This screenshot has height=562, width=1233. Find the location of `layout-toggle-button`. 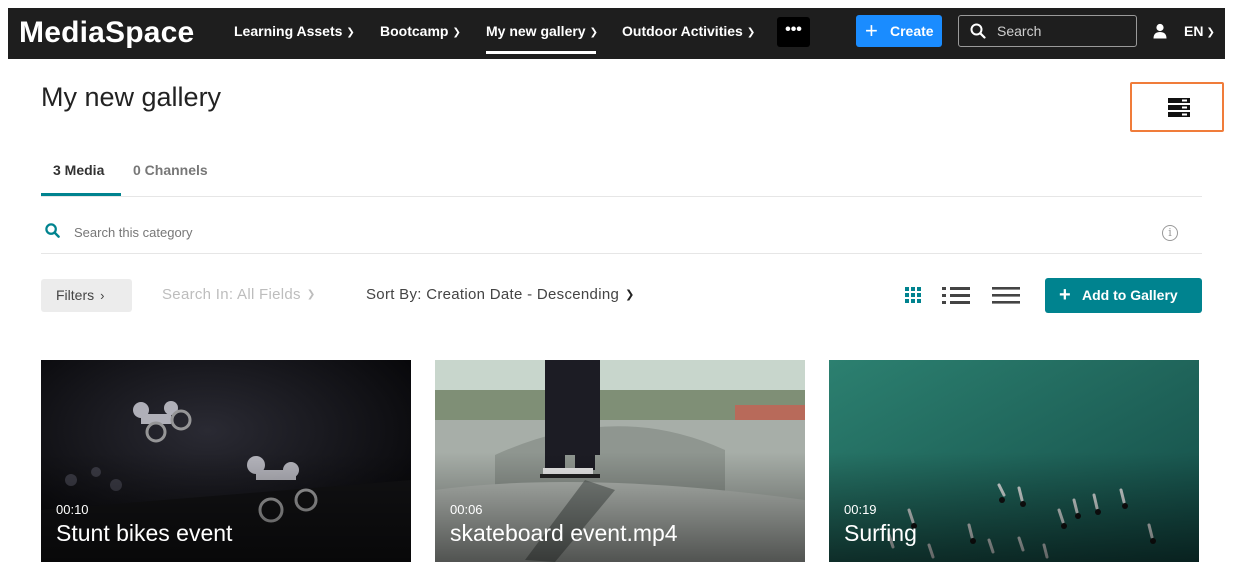

layout-toggle-button is located at coordinates (1177, 107).